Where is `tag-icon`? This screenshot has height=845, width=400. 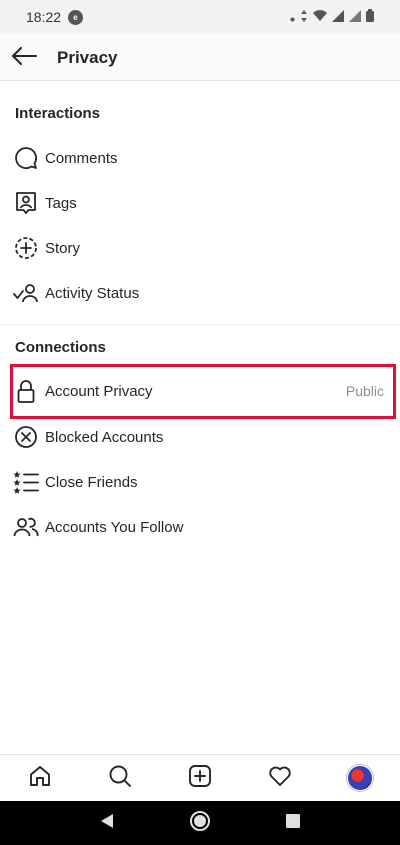 tag-icon is located at coordinates (26, 203).